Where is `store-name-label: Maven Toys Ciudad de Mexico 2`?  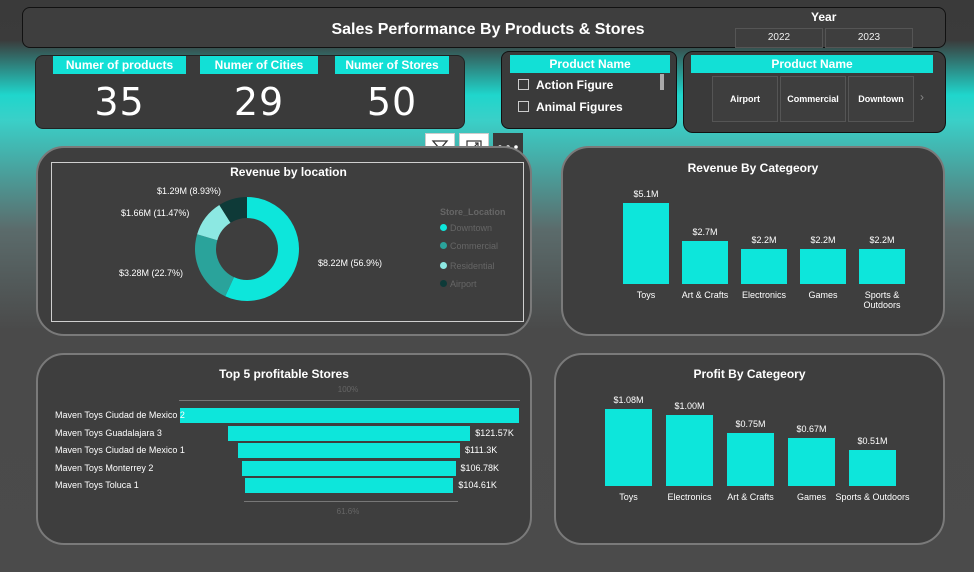 store-name-label: Maven Toys Ciudad de Mexico 2 is located at coordinates (120, 415).